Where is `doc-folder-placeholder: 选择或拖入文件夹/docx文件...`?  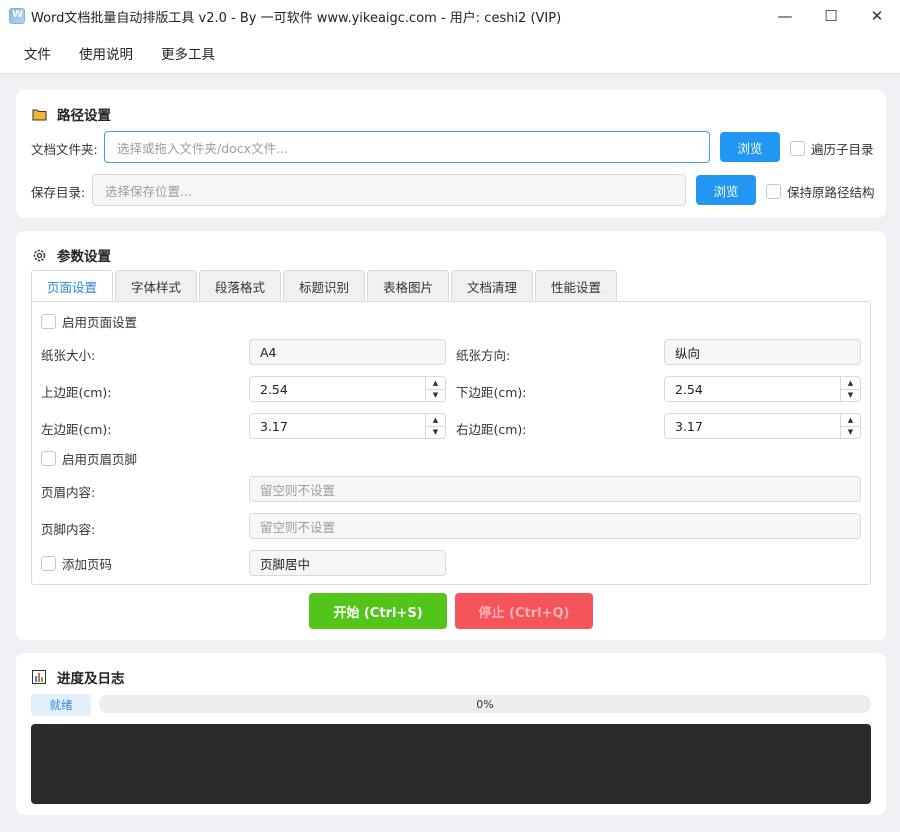 doc-folder-placeholder: 选择或拖入文件夹/docx文件... is located at coordinates (202, 148).